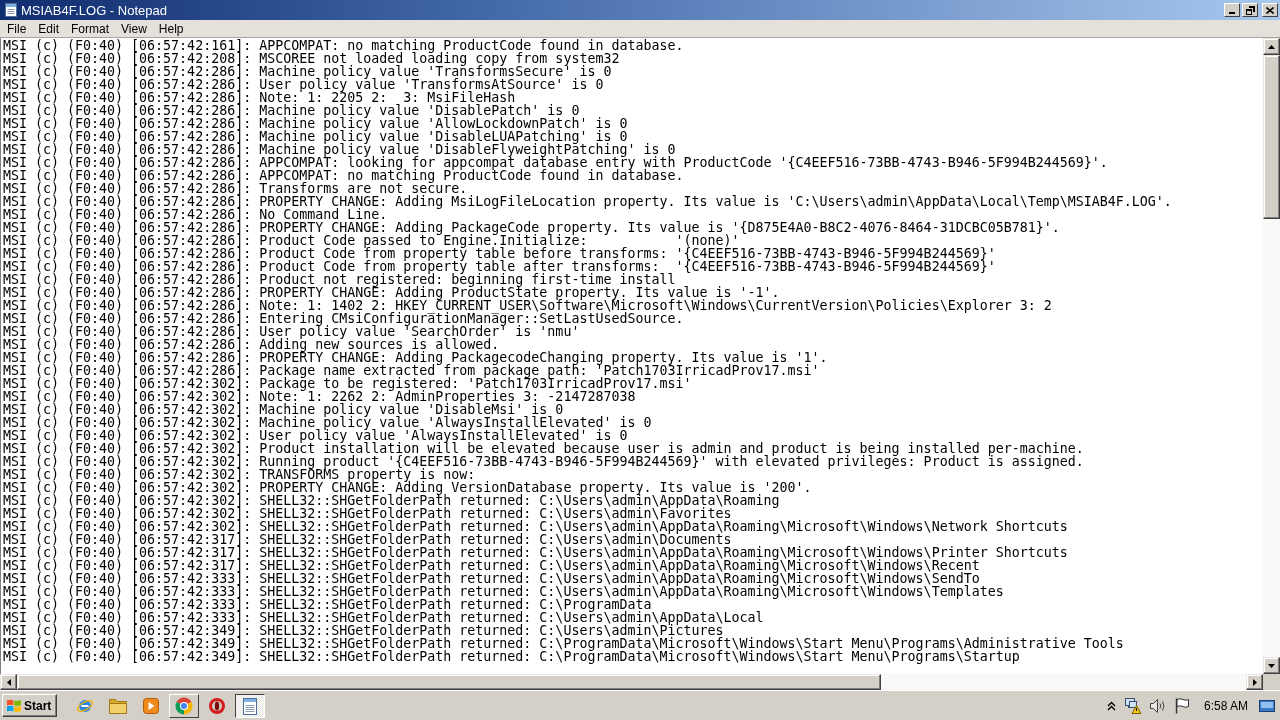 The width and height of the screenshot is (1280, 720). What do you see at coordinates (499, 266) in the screenshot?
I see `log-line: MSI (c) (F0:40) [06:57:42:286]: Product Code from property table after transforms: '{C4EEF516-73BB-4743-B946-5F994B244569}'` at bounding box center [499, 266].